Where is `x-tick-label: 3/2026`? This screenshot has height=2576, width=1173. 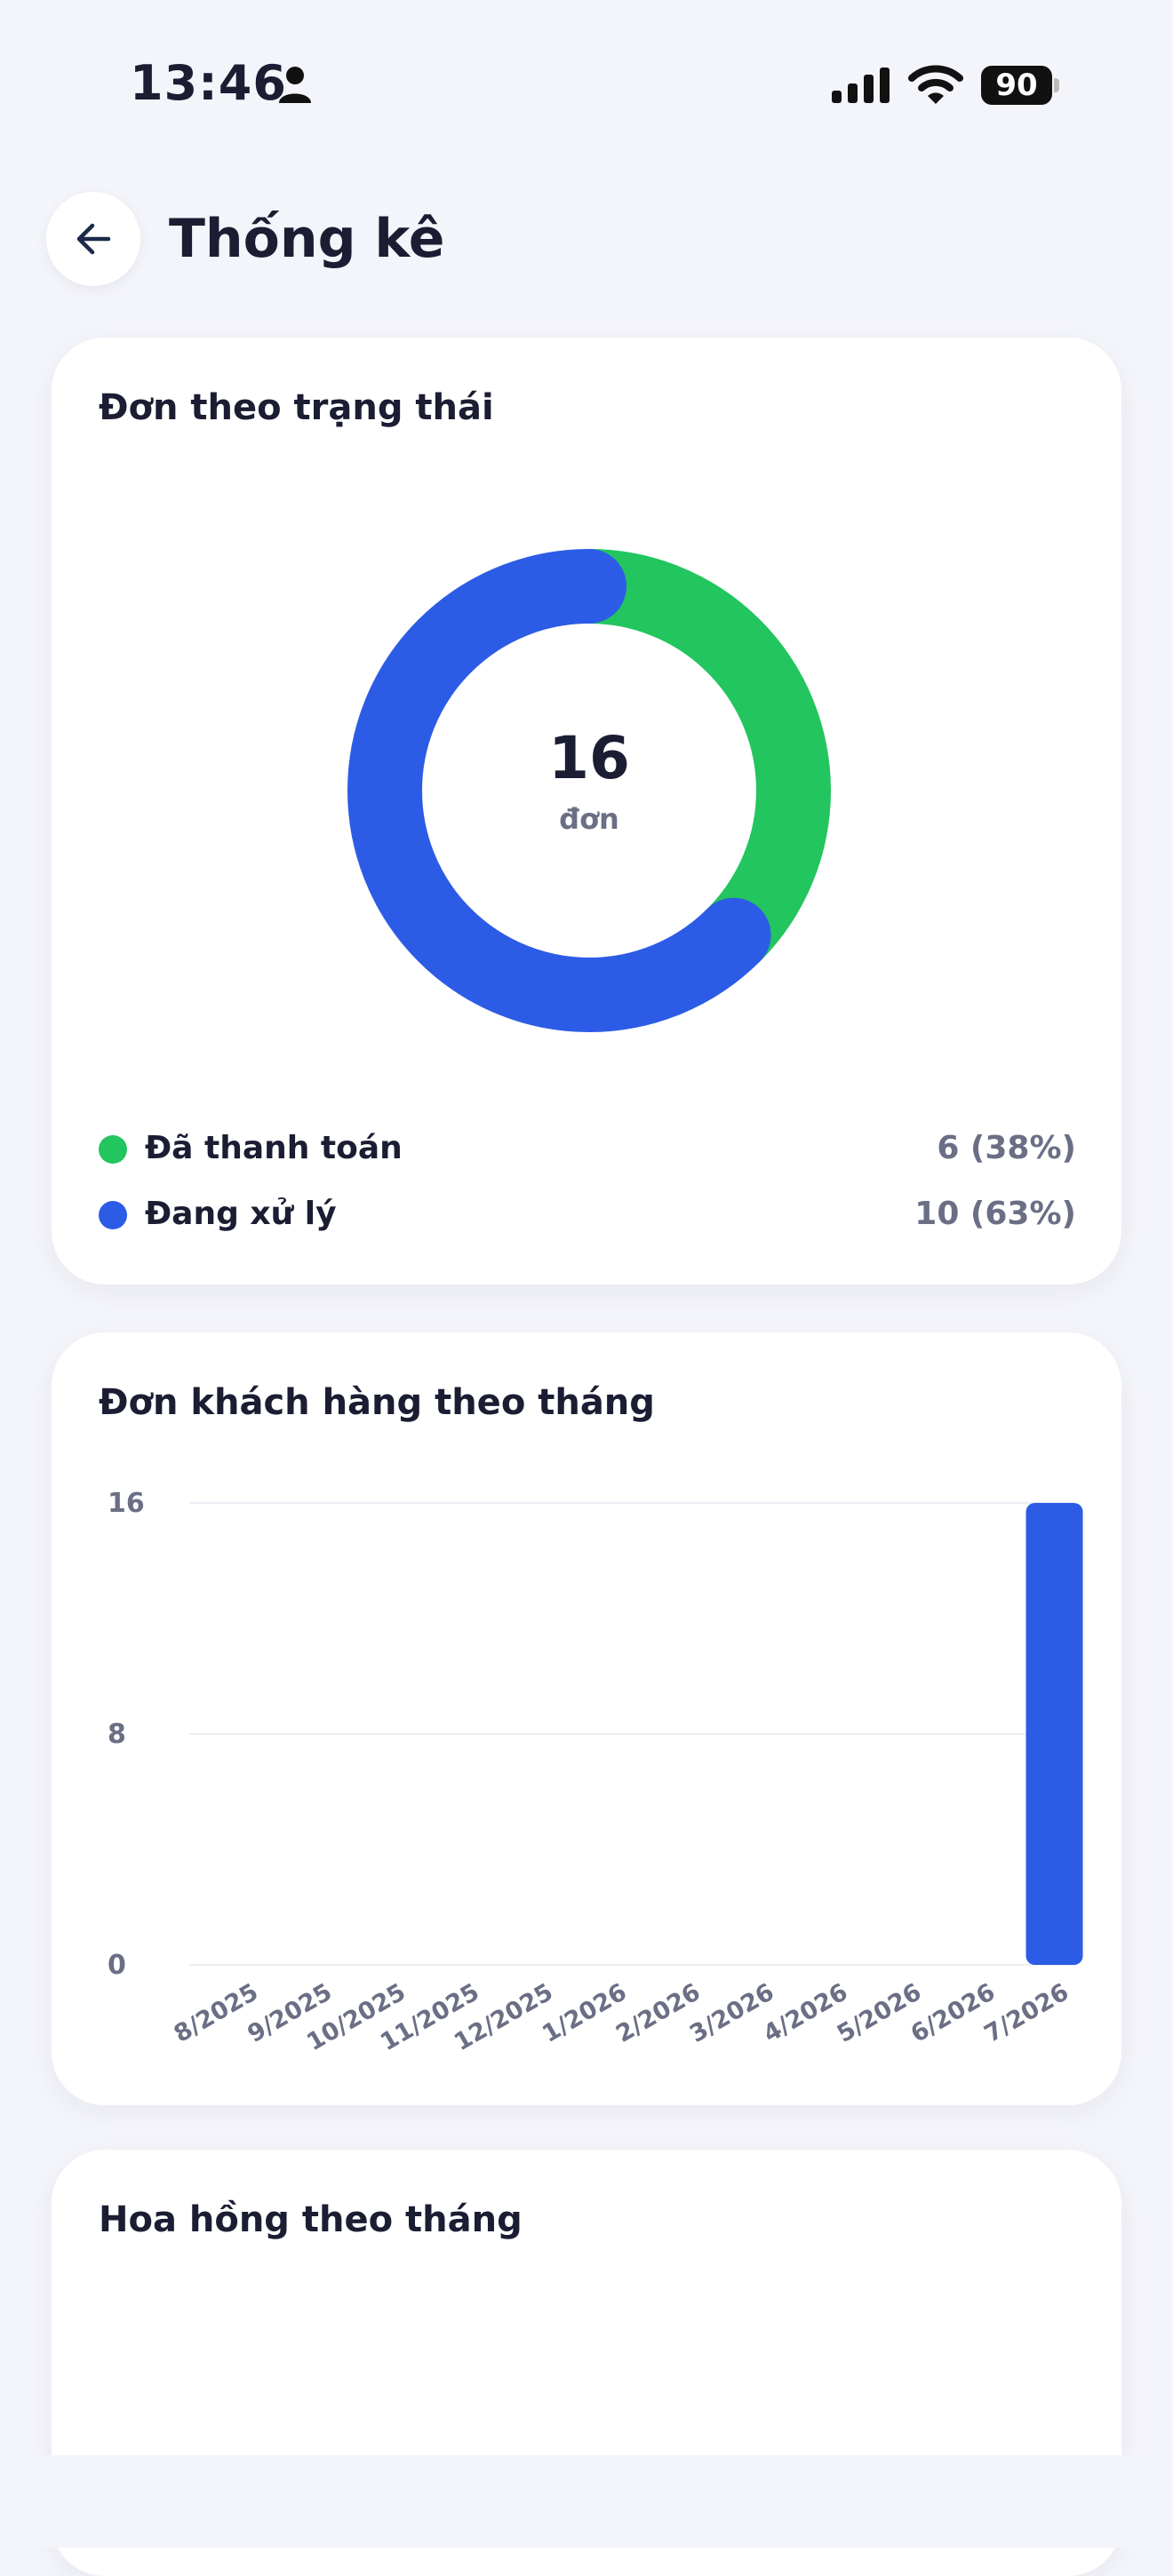
x-tick-label: 3/2026 is located at coordinates (731, 2013).